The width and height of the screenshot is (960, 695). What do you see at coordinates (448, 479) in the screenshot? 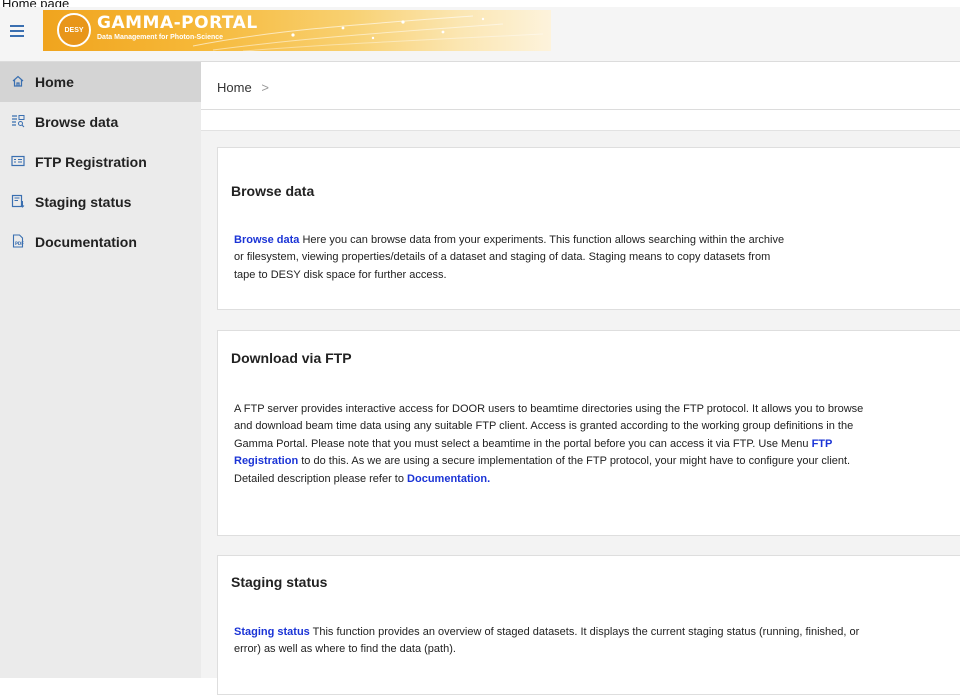
I see `documentation-link: Documentation.` at bounding box center [448, 479].